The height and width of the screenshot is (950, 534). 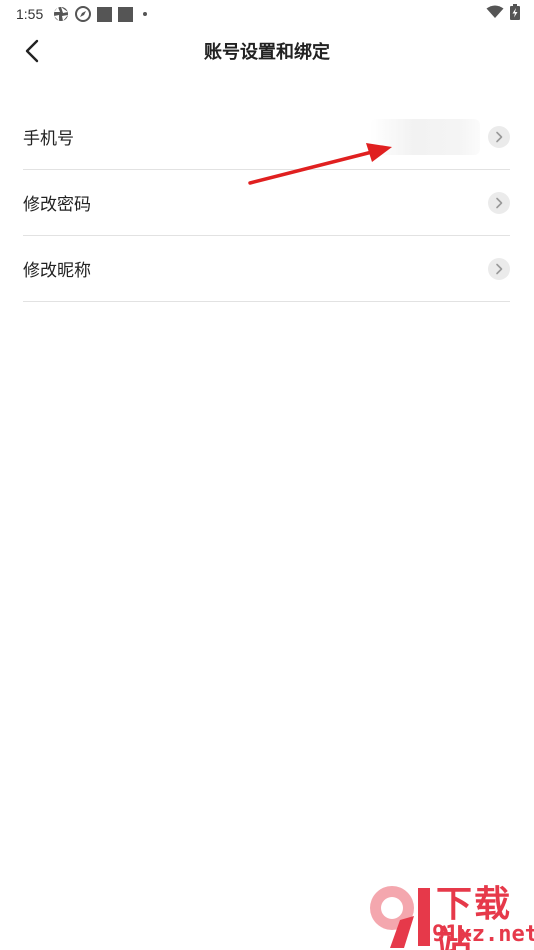 I want to click on watermark-domain: 91xz.net, so click(x=483, y=934).